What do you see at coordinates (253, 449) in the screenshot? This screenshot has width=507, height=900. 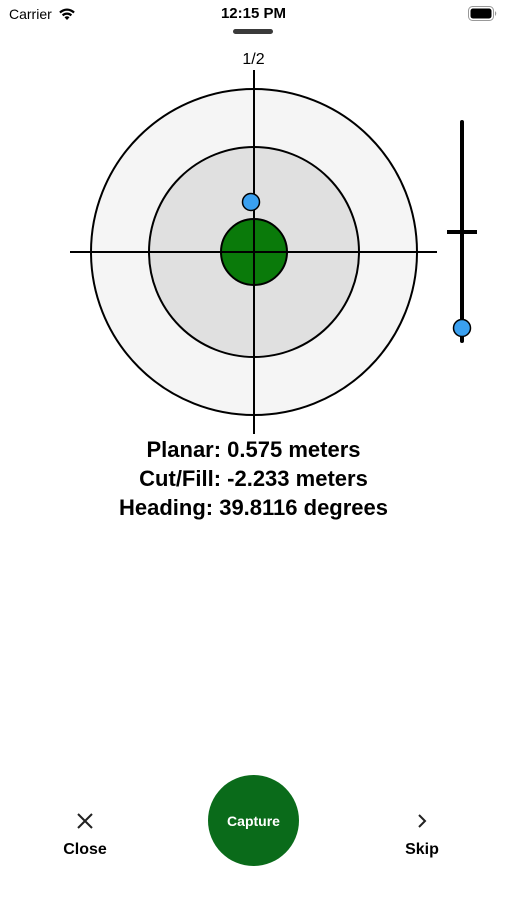 I see `planar-readout: Planar: 0.575 meters` at bounding box center [253, 449].